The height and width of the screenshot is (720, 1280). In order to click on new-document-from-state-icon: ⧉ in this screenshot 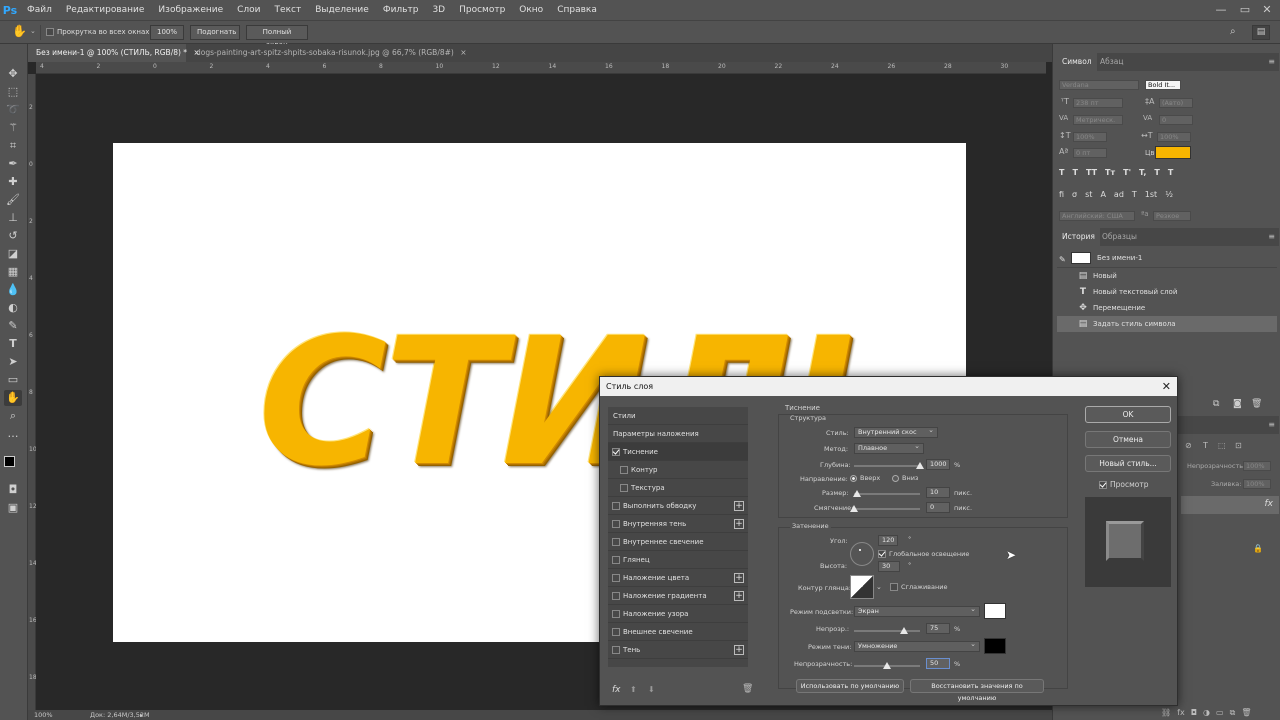, I will do `click(1216, 404)`.